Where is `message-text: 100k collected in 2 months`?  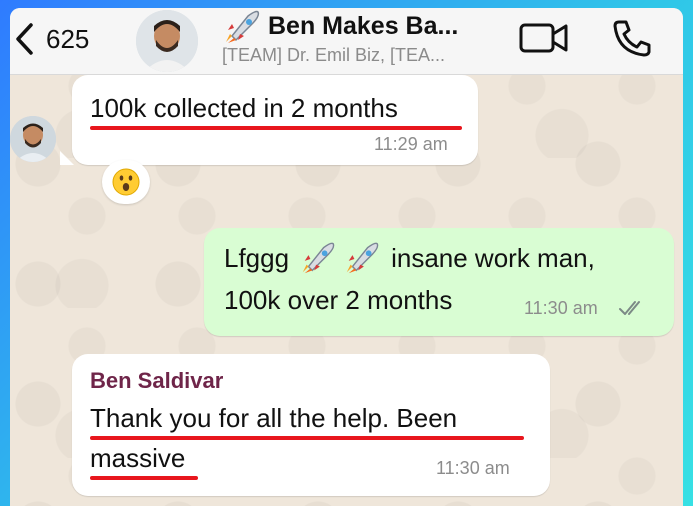 message-text: 100k collected in 2 months is located at coordinates (244, 108).